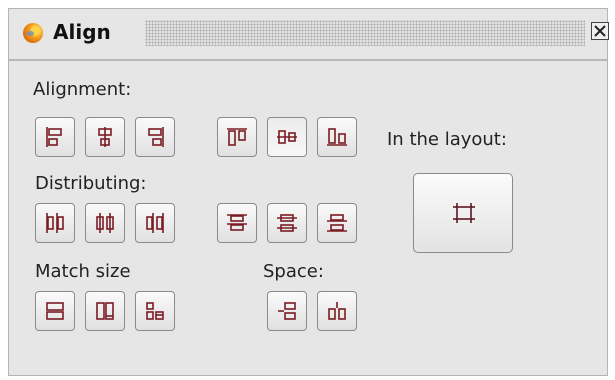 This screenshot has width=615, height=380. What do you see at coordinates (83, 271) in the screenshot?
I see `match-size-label: Match size` at bounding box center [83, 271].